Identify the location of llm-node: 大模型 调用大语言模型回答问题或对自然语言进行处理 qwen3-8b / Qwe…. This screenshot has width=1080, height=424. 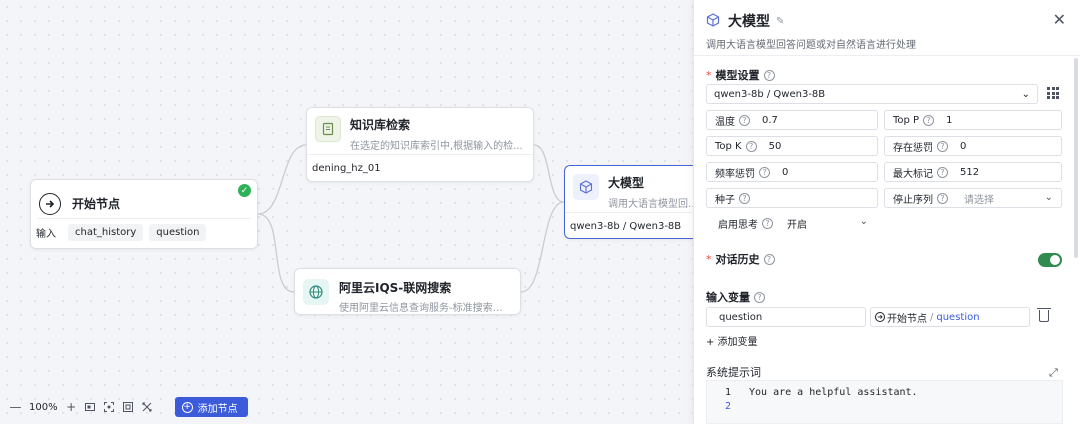
(634, 202).